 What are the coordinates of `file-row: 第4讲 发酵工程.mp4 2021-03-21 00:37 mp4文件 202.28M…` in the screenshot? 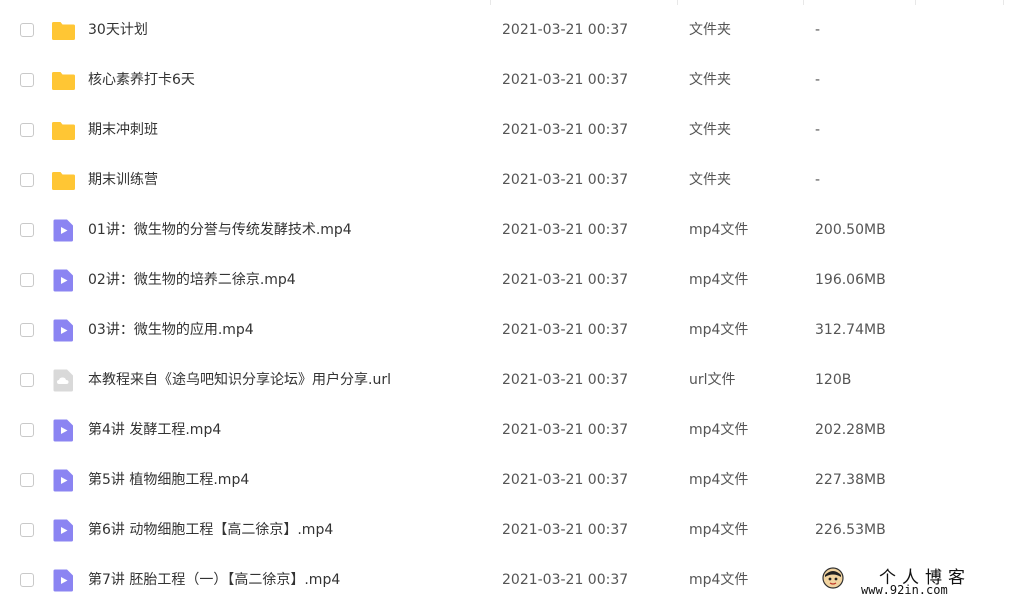 It's located at (506, 431).